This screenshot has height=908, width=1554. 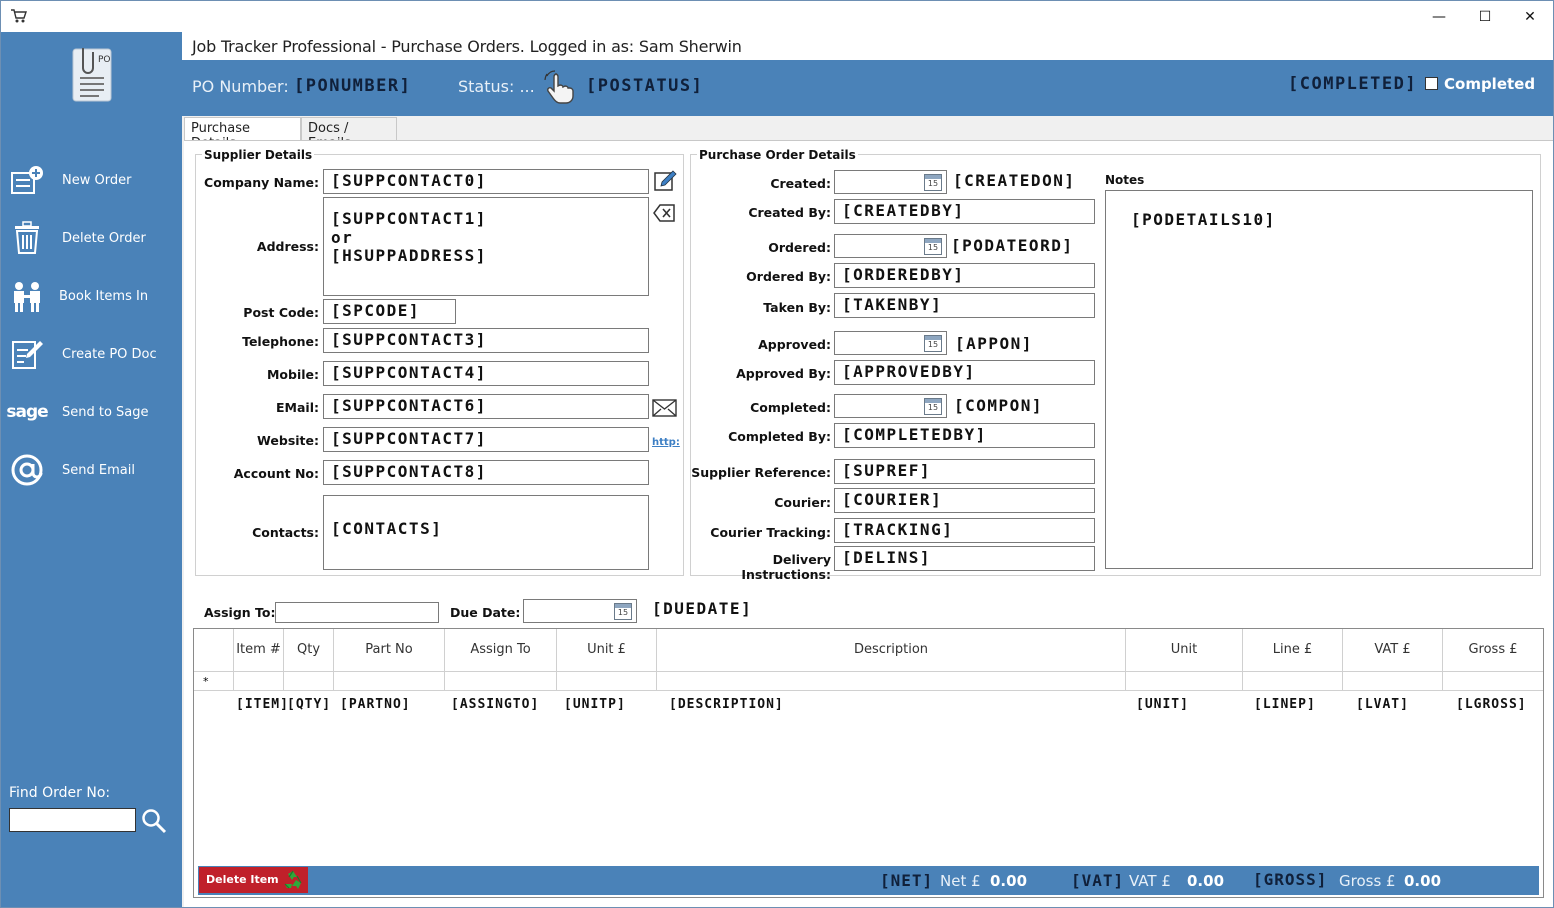 I want to click on completed-date-picker: 15, so click(x=890, y=406).